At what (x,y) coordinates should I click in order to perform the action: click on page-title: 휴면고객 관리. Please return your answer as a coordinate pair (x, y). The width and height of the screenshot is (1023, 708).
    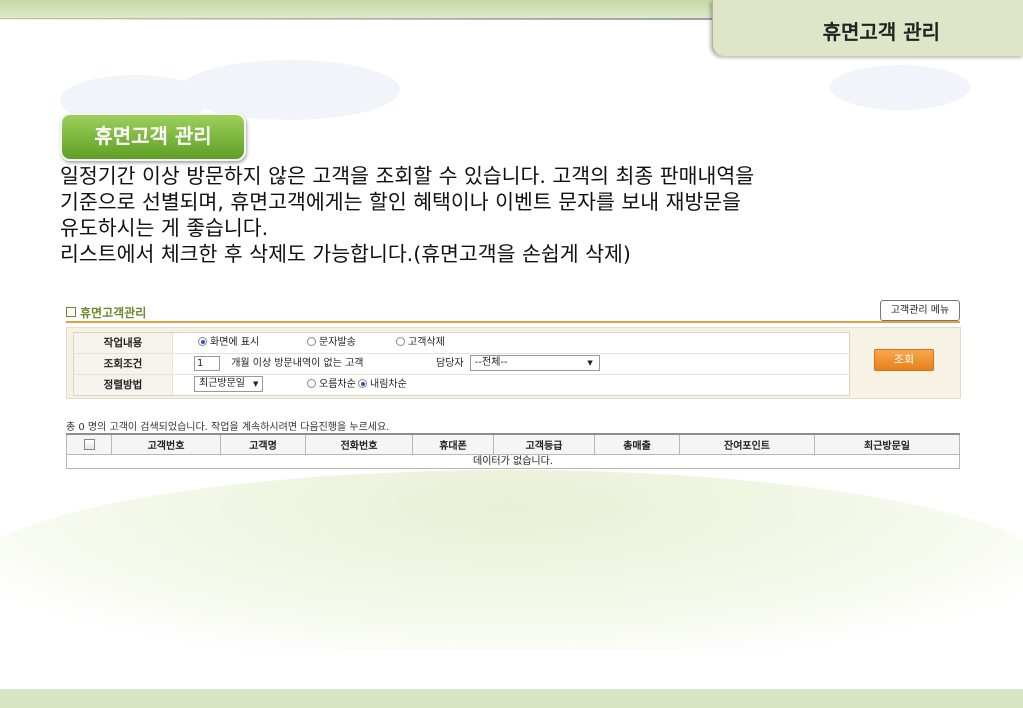
    Looking at the image, I should click on (881, 32).